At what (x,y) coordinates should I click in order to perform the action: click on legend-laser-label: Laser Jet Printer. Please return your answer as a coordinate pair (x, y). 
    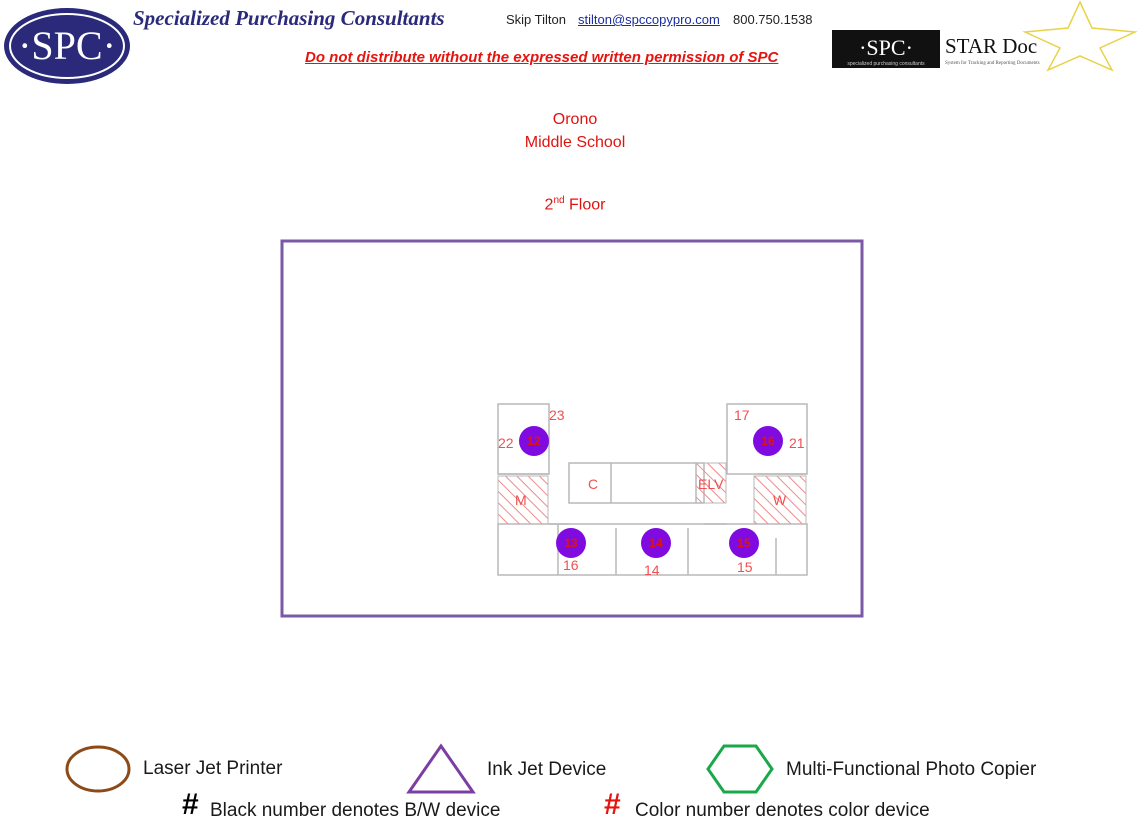
    Looking at the image, I should click on (213, 768).